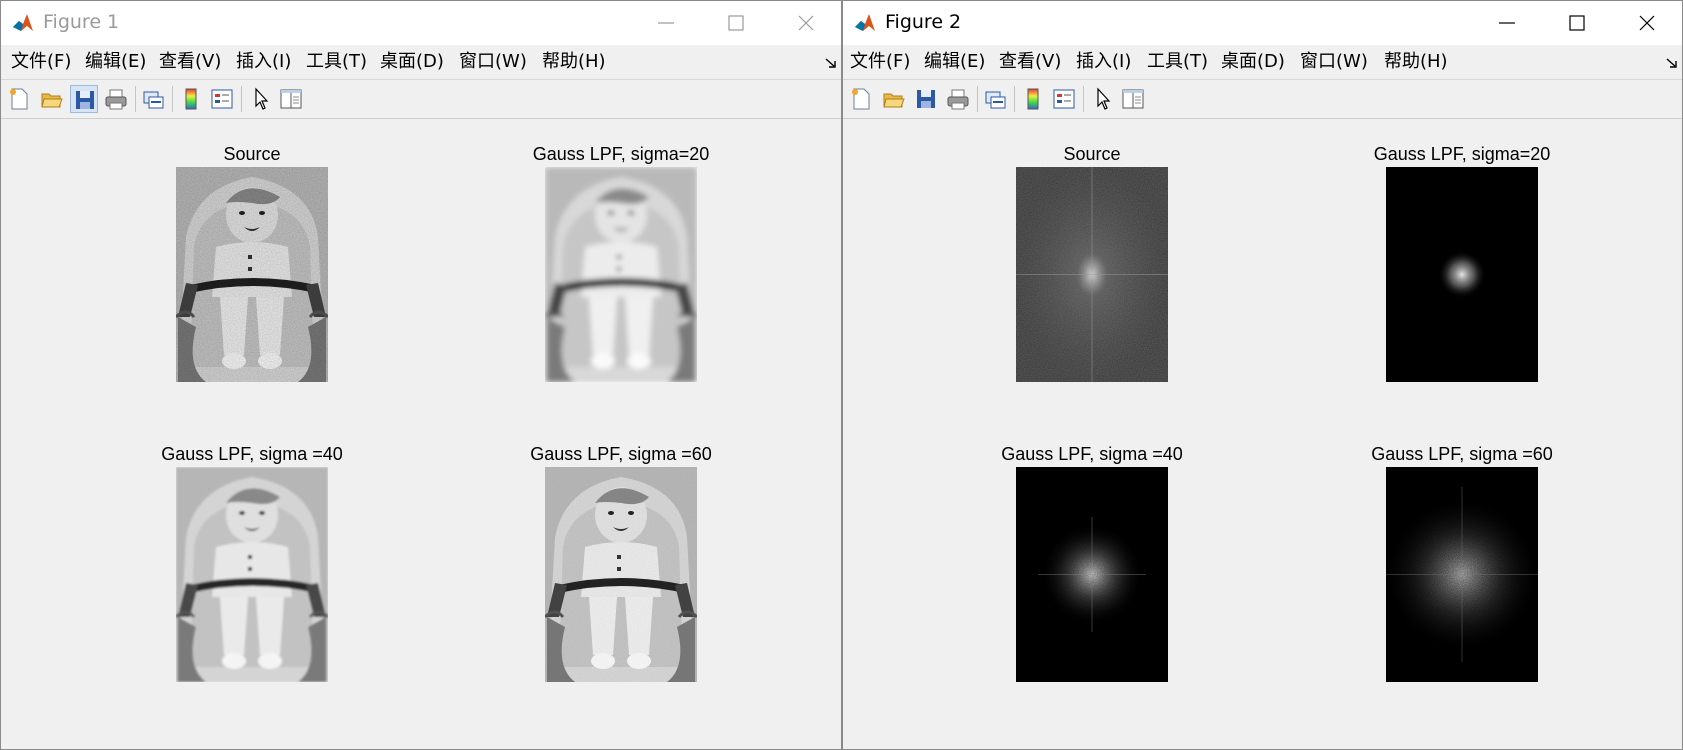 The height and width of the screenshot is (750, 1683). I want to click on image-baby-photo-noisy, so click(252, 274).